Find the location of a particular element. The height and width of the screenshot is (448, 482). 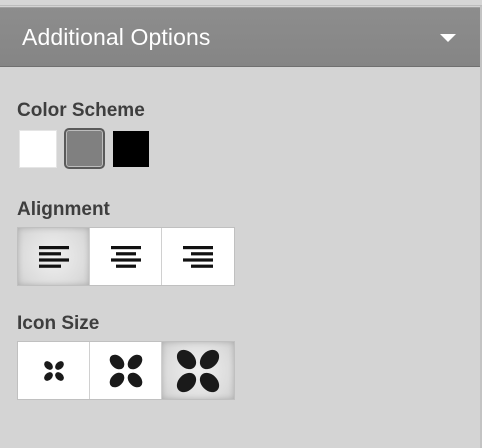

large-size-icon is located at coordinates (198, 370).